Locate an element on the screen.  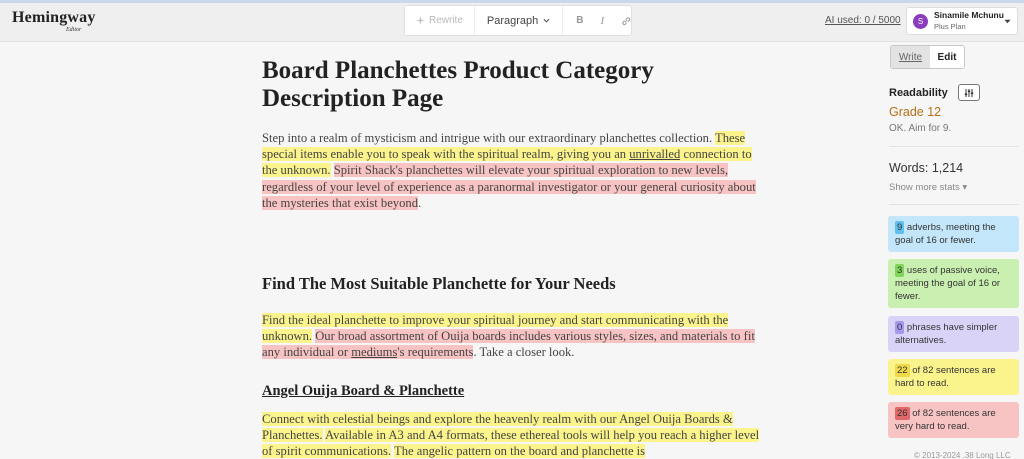
very-hard-sentence: mediums is located at coordinates (374, 352).